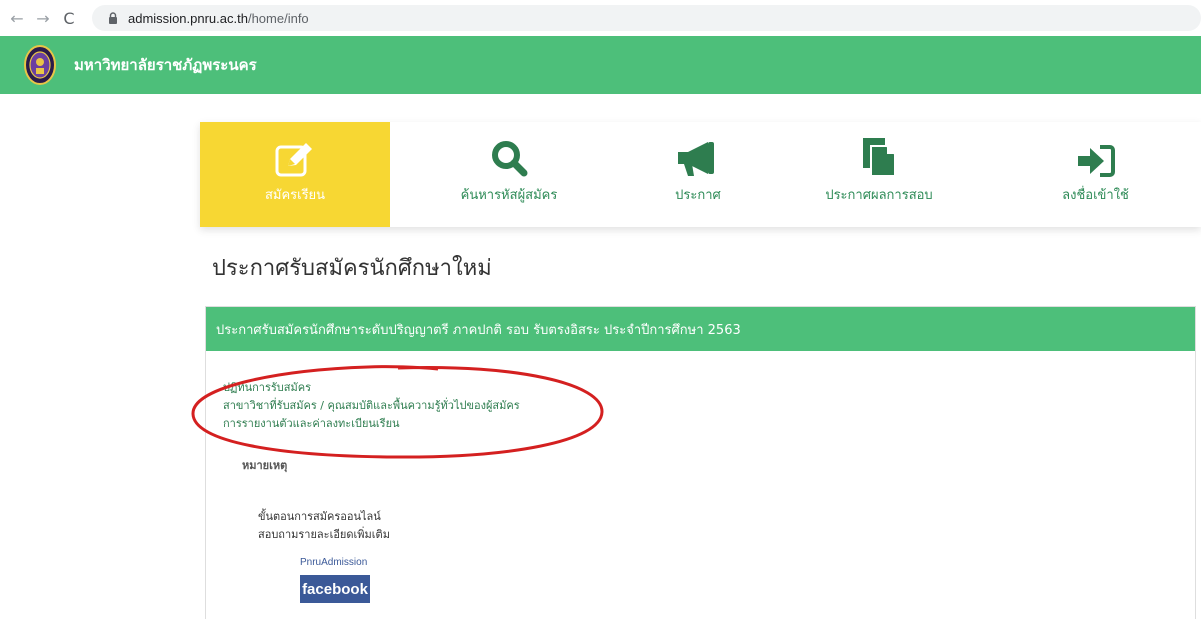  Describe the element at coordinates (600, 65) in the screenshot. I see `site-header: มหาวิทยาลัยราชภัฏพระนคร` at that location.